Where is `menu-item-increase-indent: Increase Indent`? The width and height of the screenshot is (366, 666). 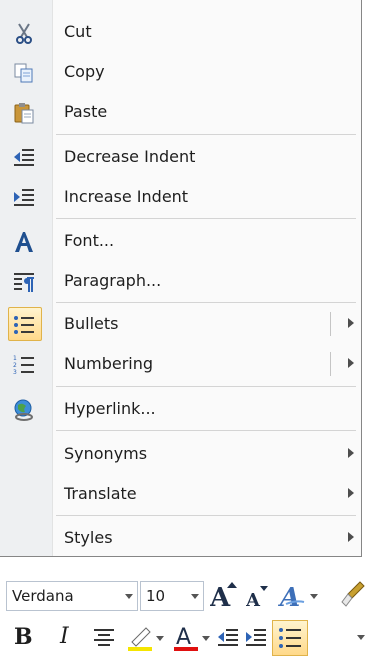 menu-item-increase-indent: Increase Indent is located at coordinates (180, 197).